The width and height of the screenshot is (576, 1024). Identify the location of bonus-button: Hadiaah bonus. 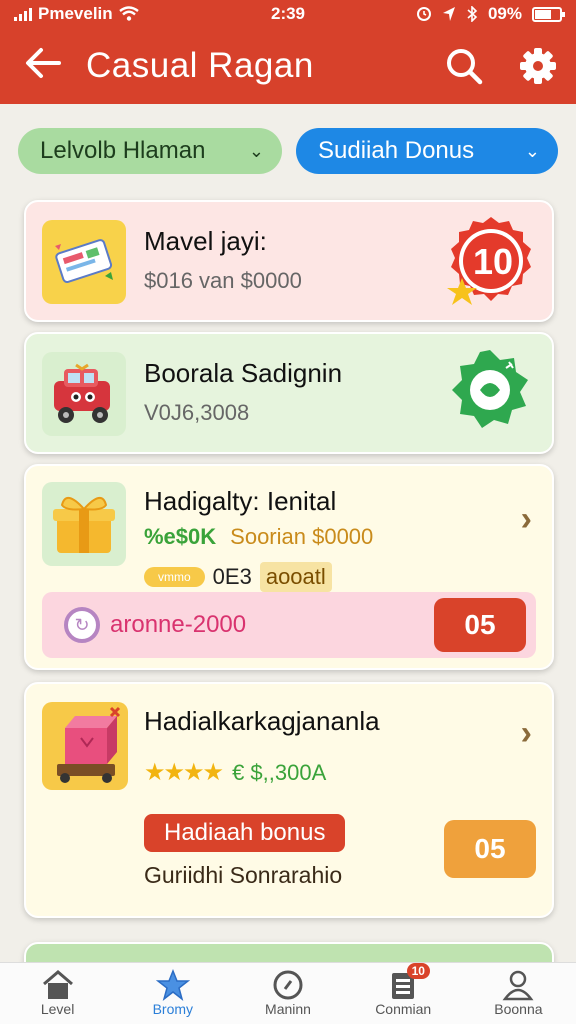
(245, 833).